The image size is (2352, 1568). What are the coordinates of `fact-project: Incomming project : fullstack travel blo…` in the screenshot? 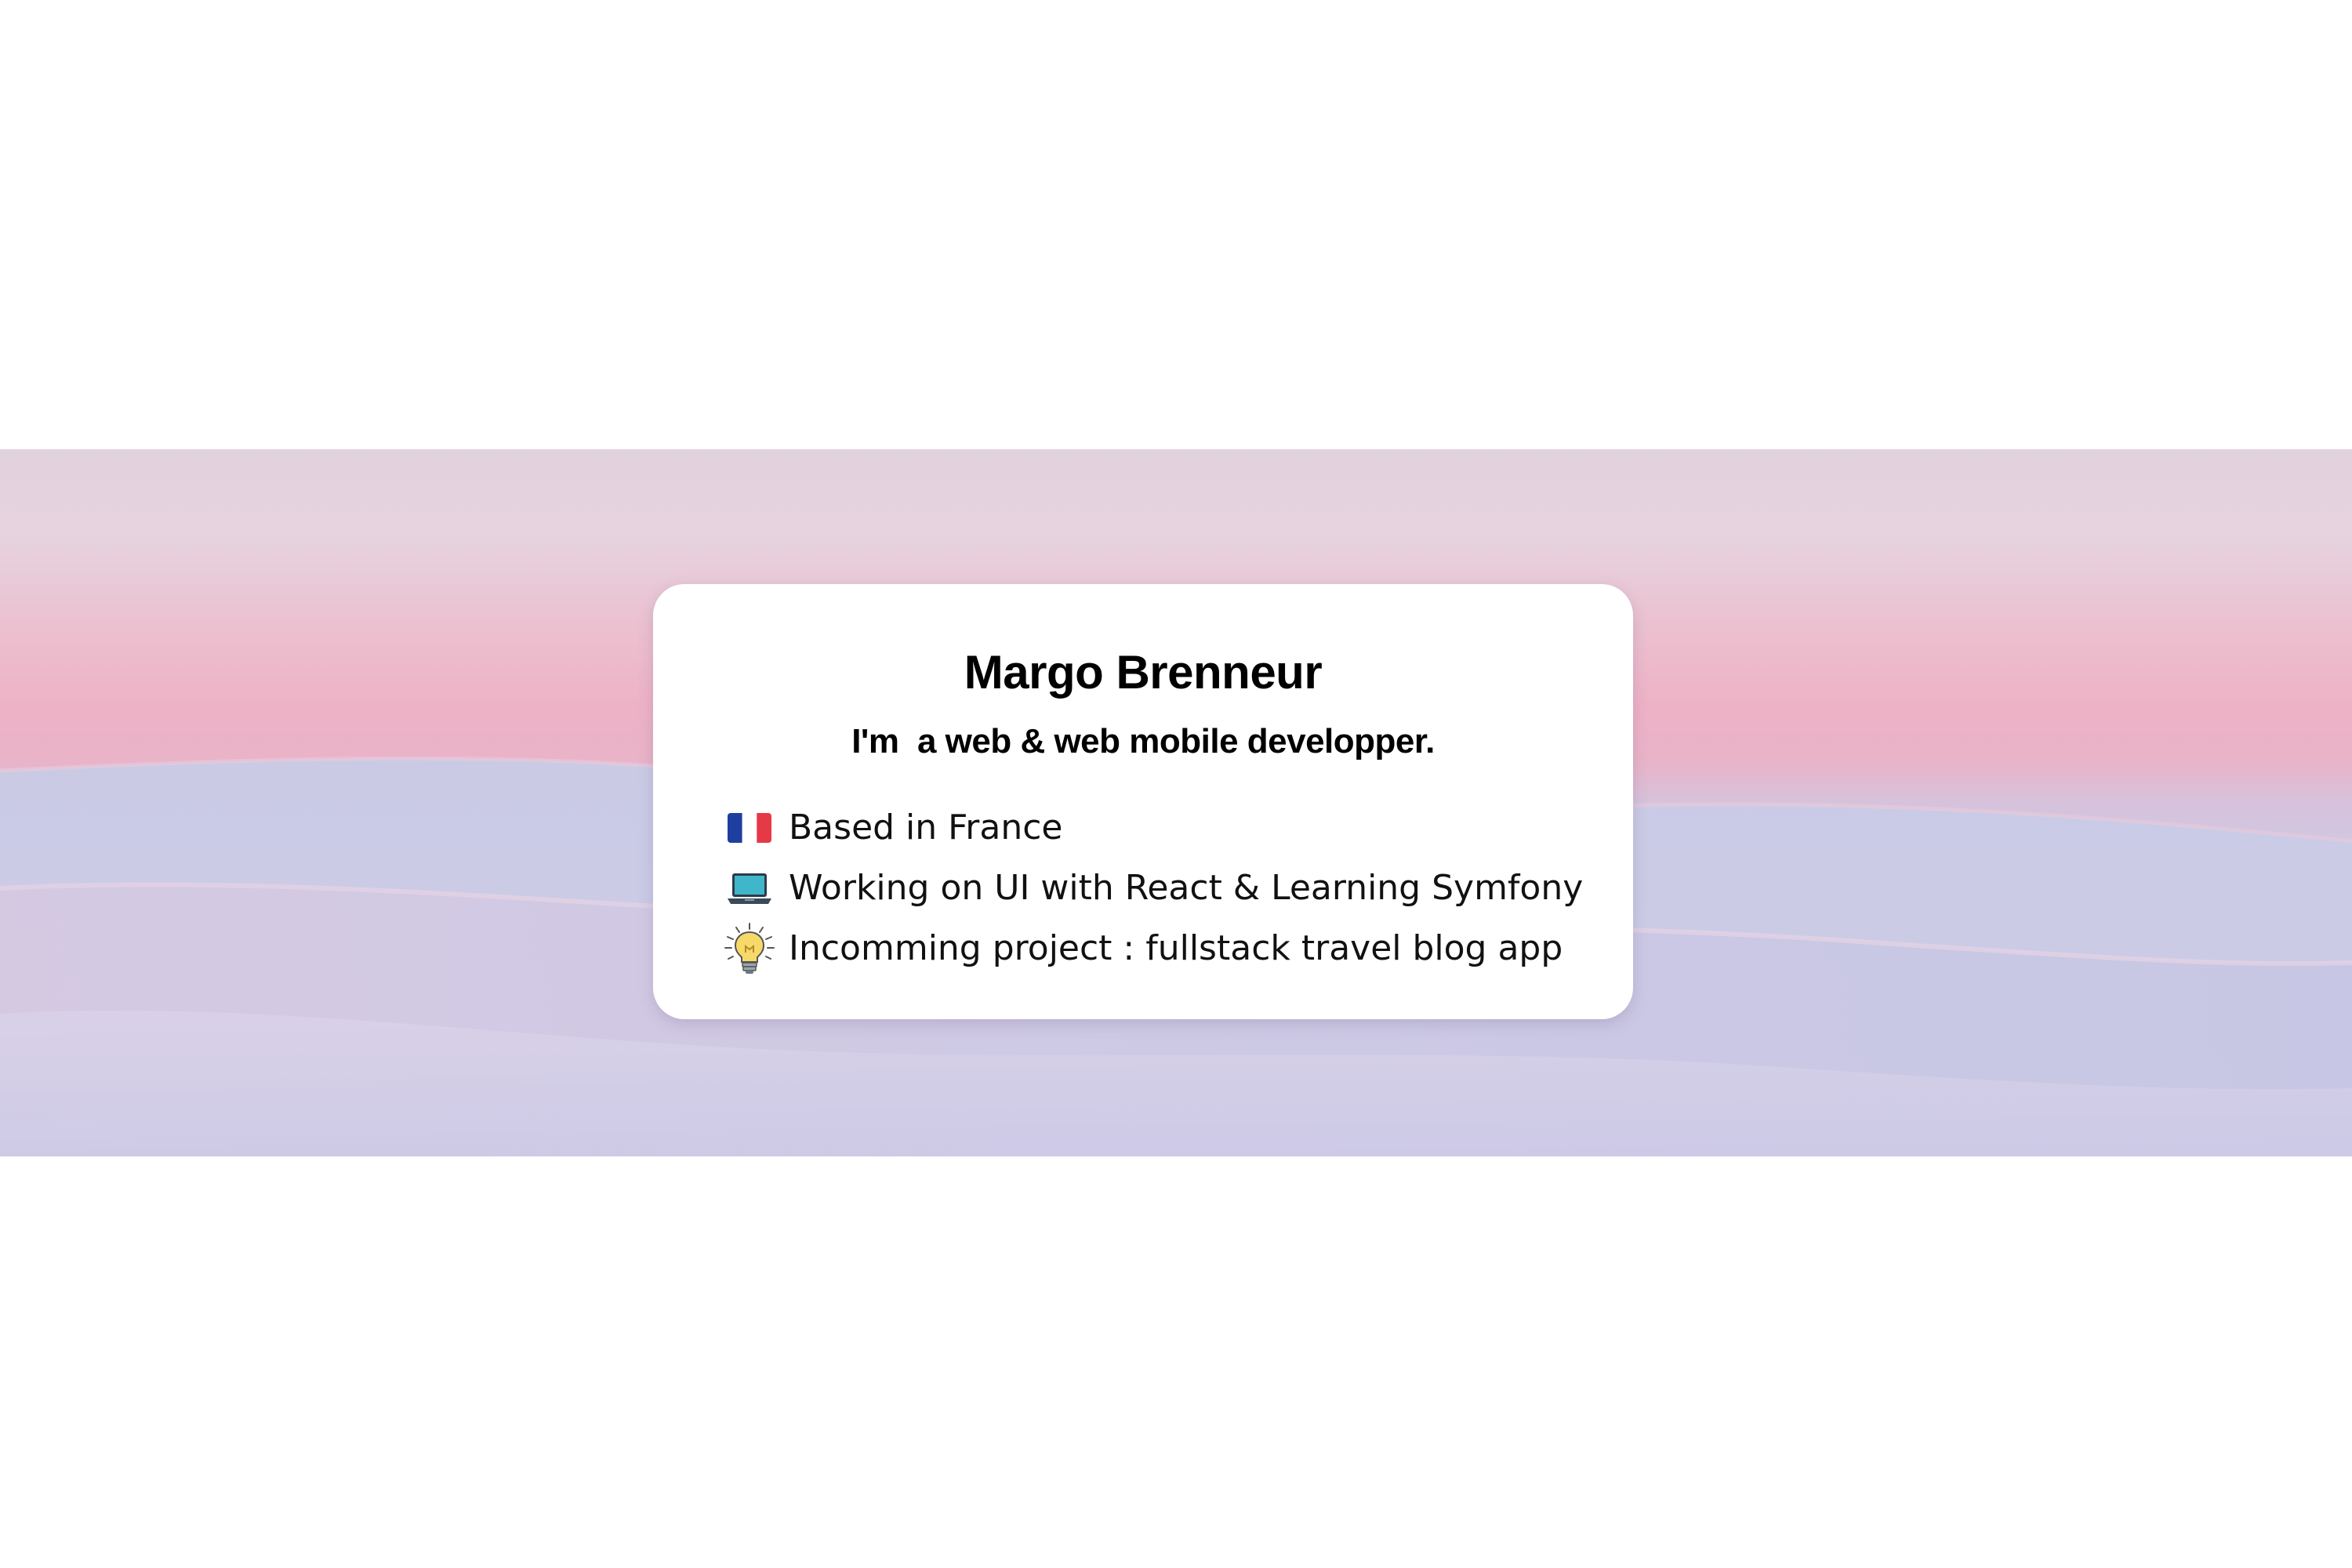 It's located at (1165, 948).